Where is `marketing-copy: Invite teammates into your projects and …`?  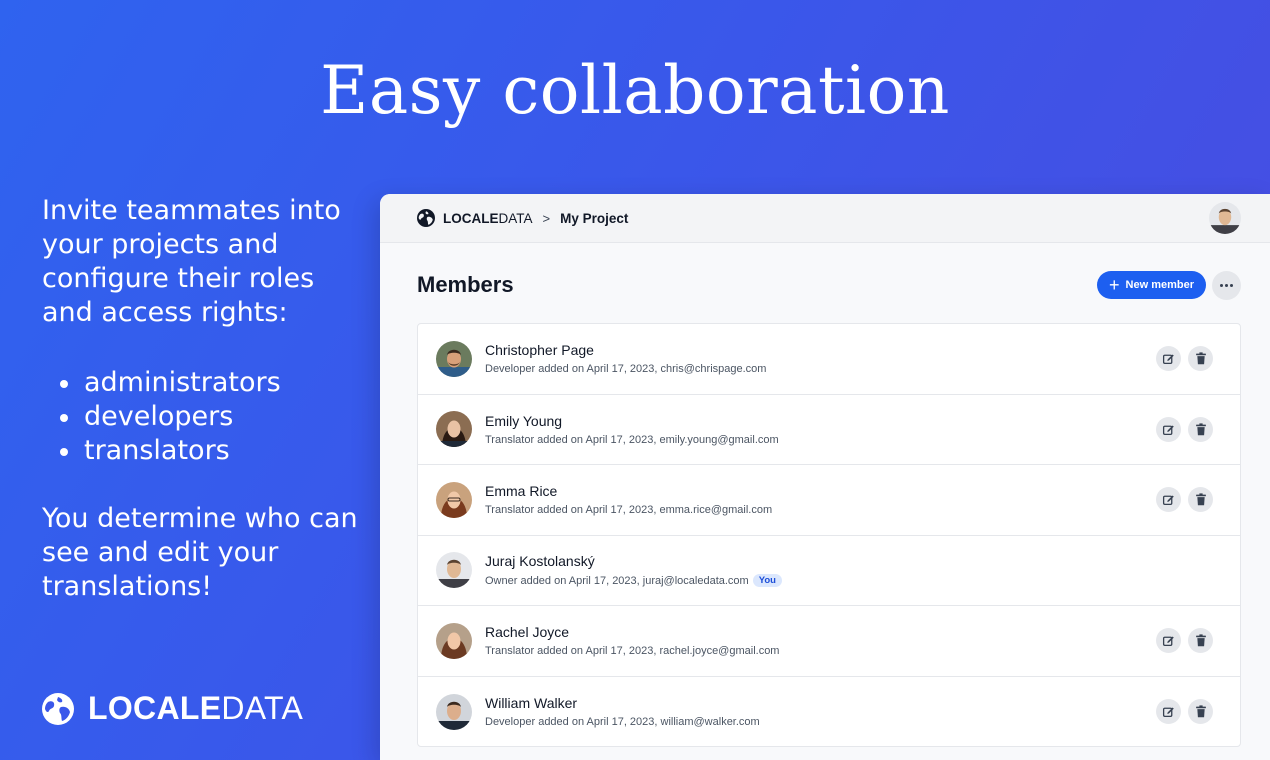
marketing-copy: Invite teammates into your projects and … is located at coordinates (202, 399).